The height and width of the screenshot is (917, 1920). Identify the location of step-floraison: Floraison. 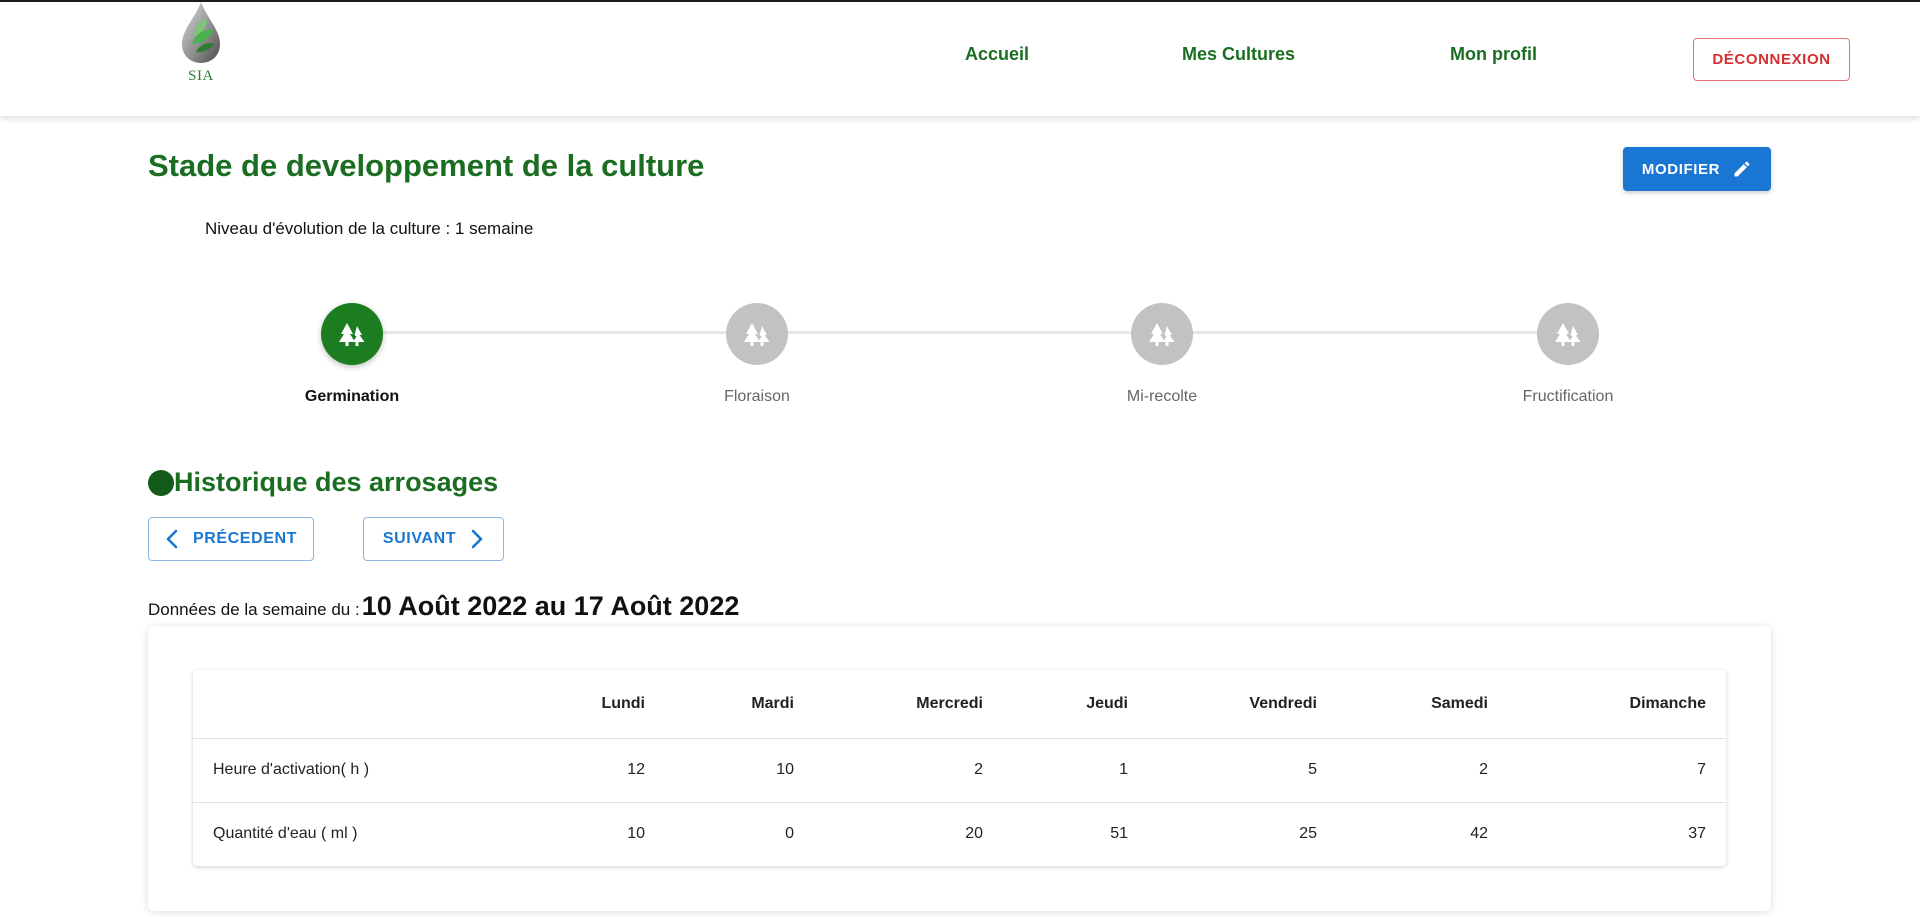
(757, 354).